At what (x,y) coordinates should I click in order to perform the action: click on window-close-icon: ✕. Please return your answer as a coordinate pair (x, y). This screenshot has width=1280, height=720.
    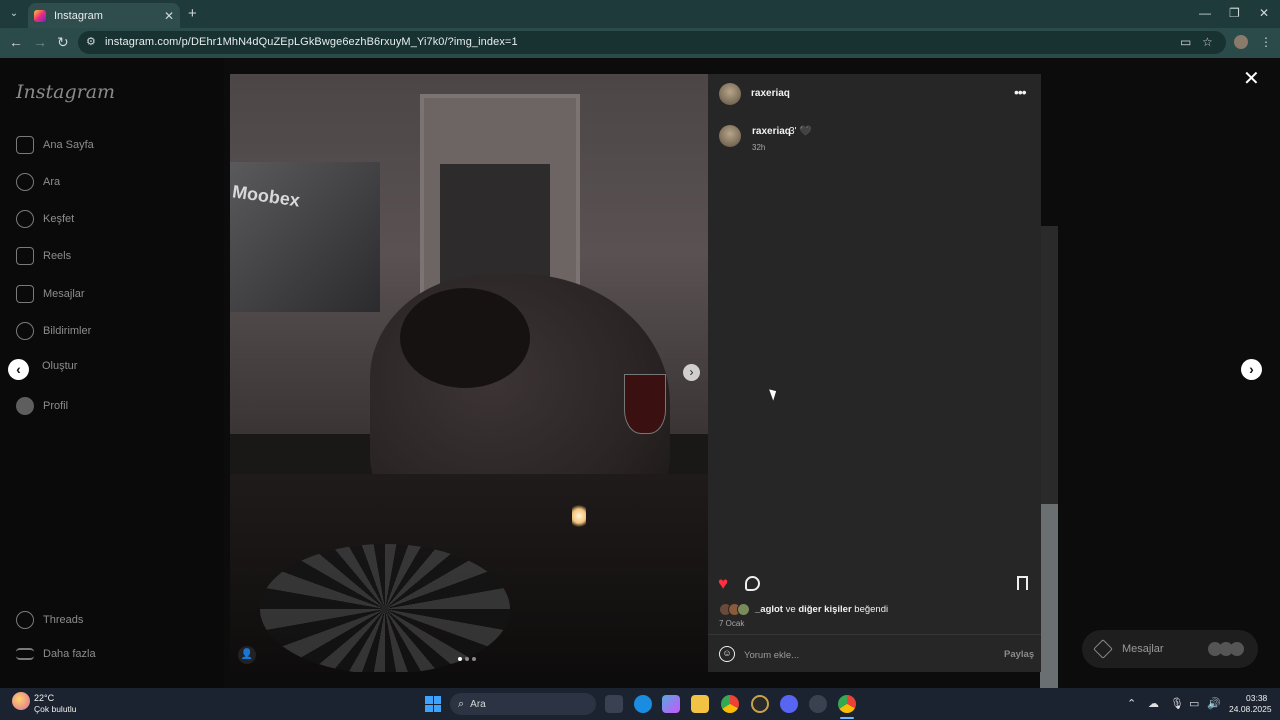
    Looking at the image, I should click on (1264, 13).